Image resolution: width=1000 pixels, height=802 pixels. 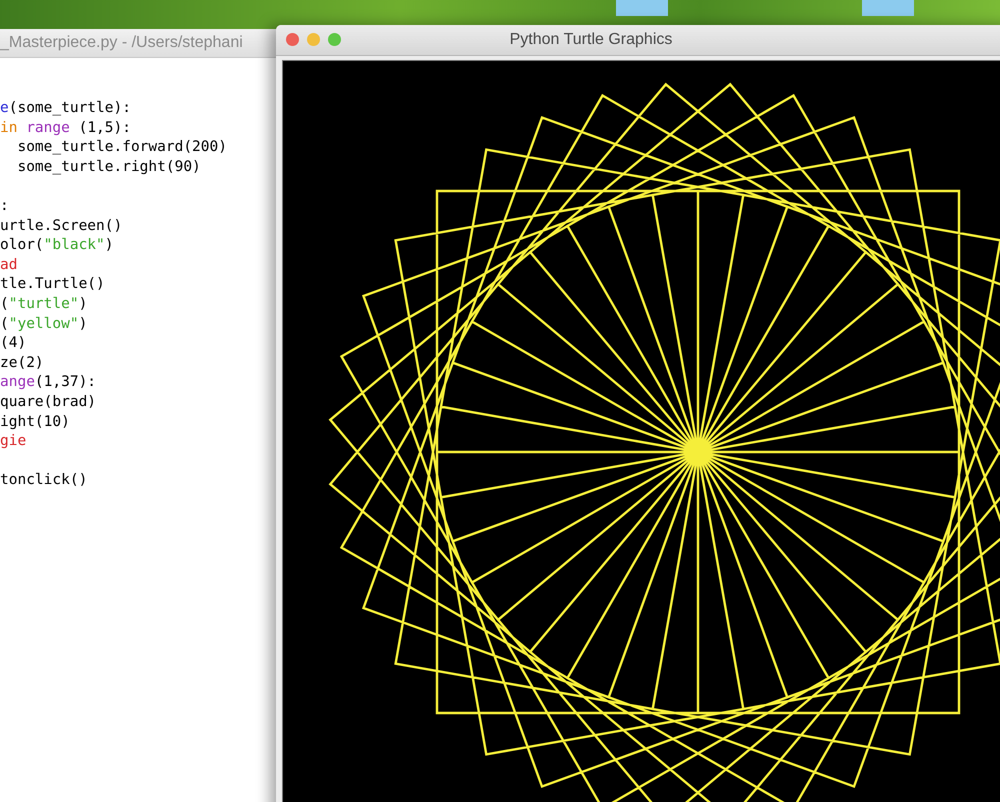 I want to click on code-line: tonclick(), so click(x=44, y=480).